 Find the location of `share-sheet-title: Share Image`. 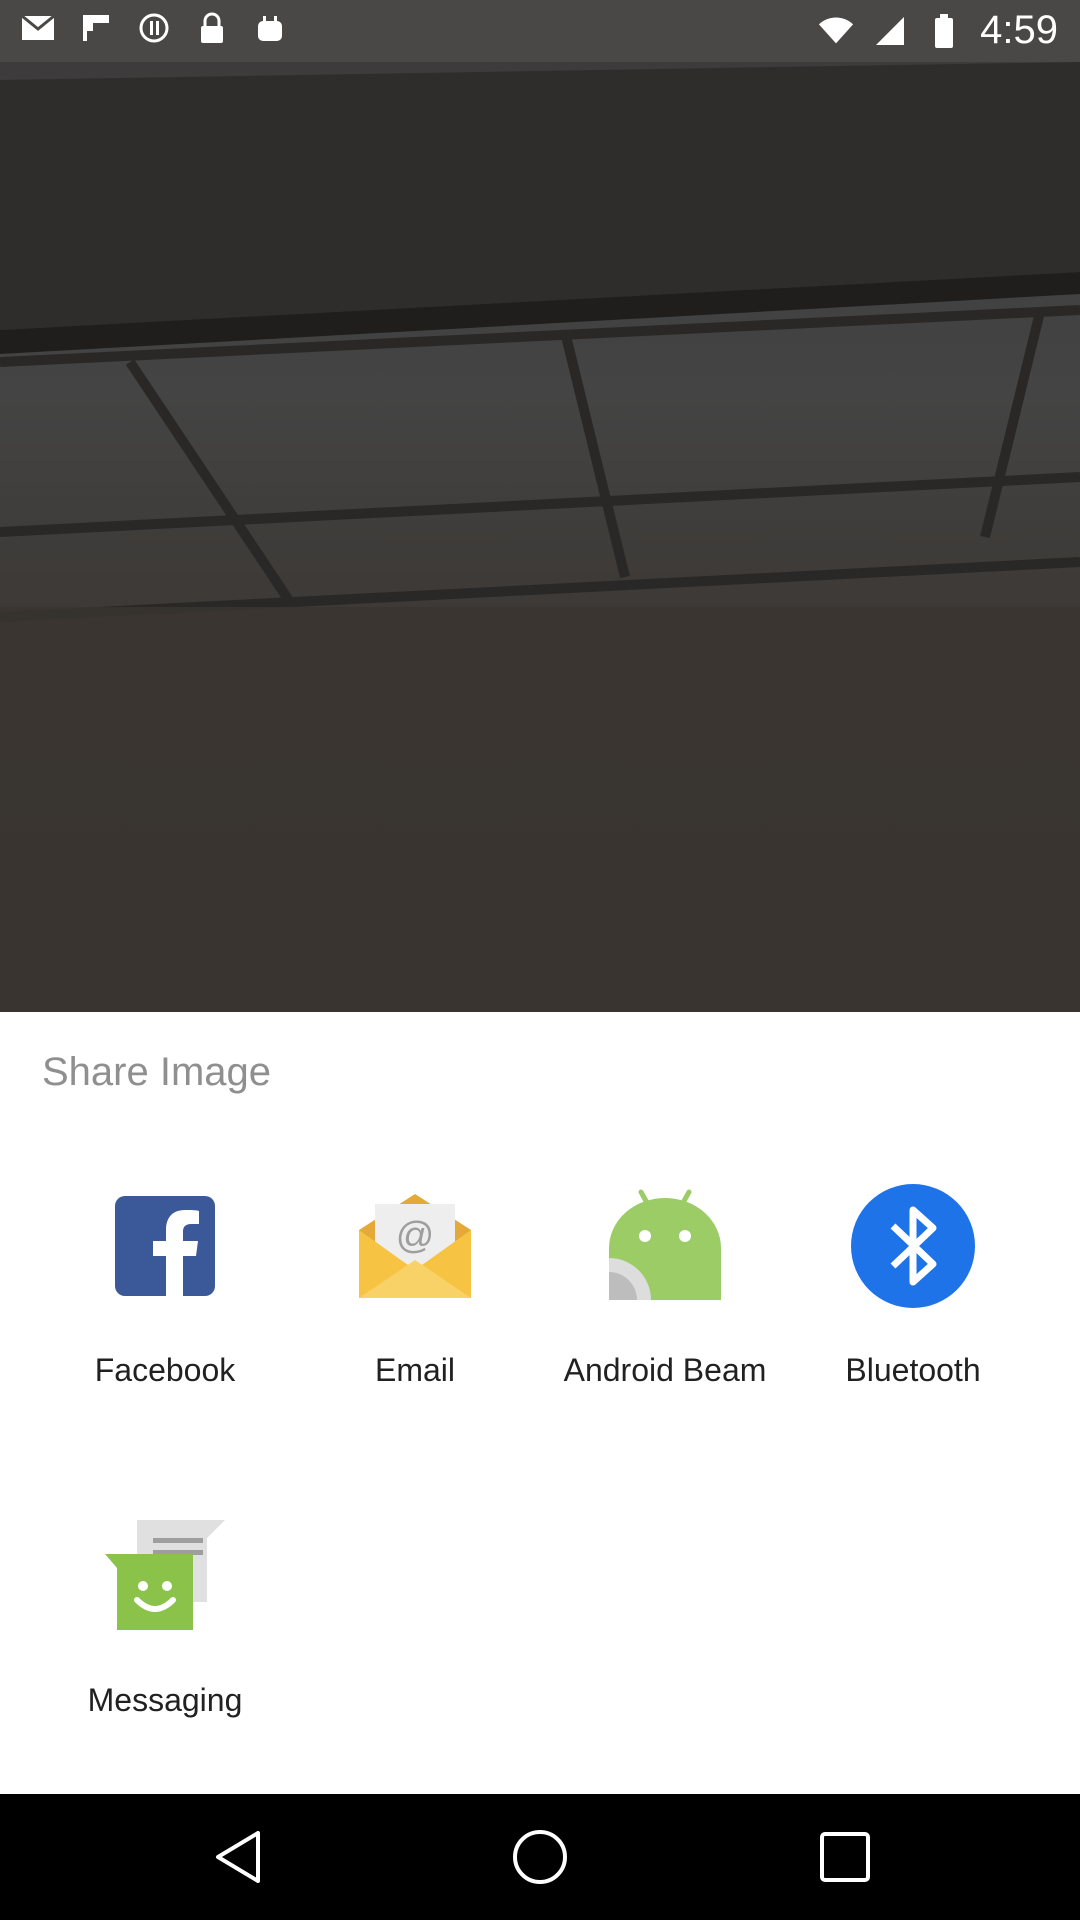

share-sheet-title: Share Image is located at coordinates (157, 1072).